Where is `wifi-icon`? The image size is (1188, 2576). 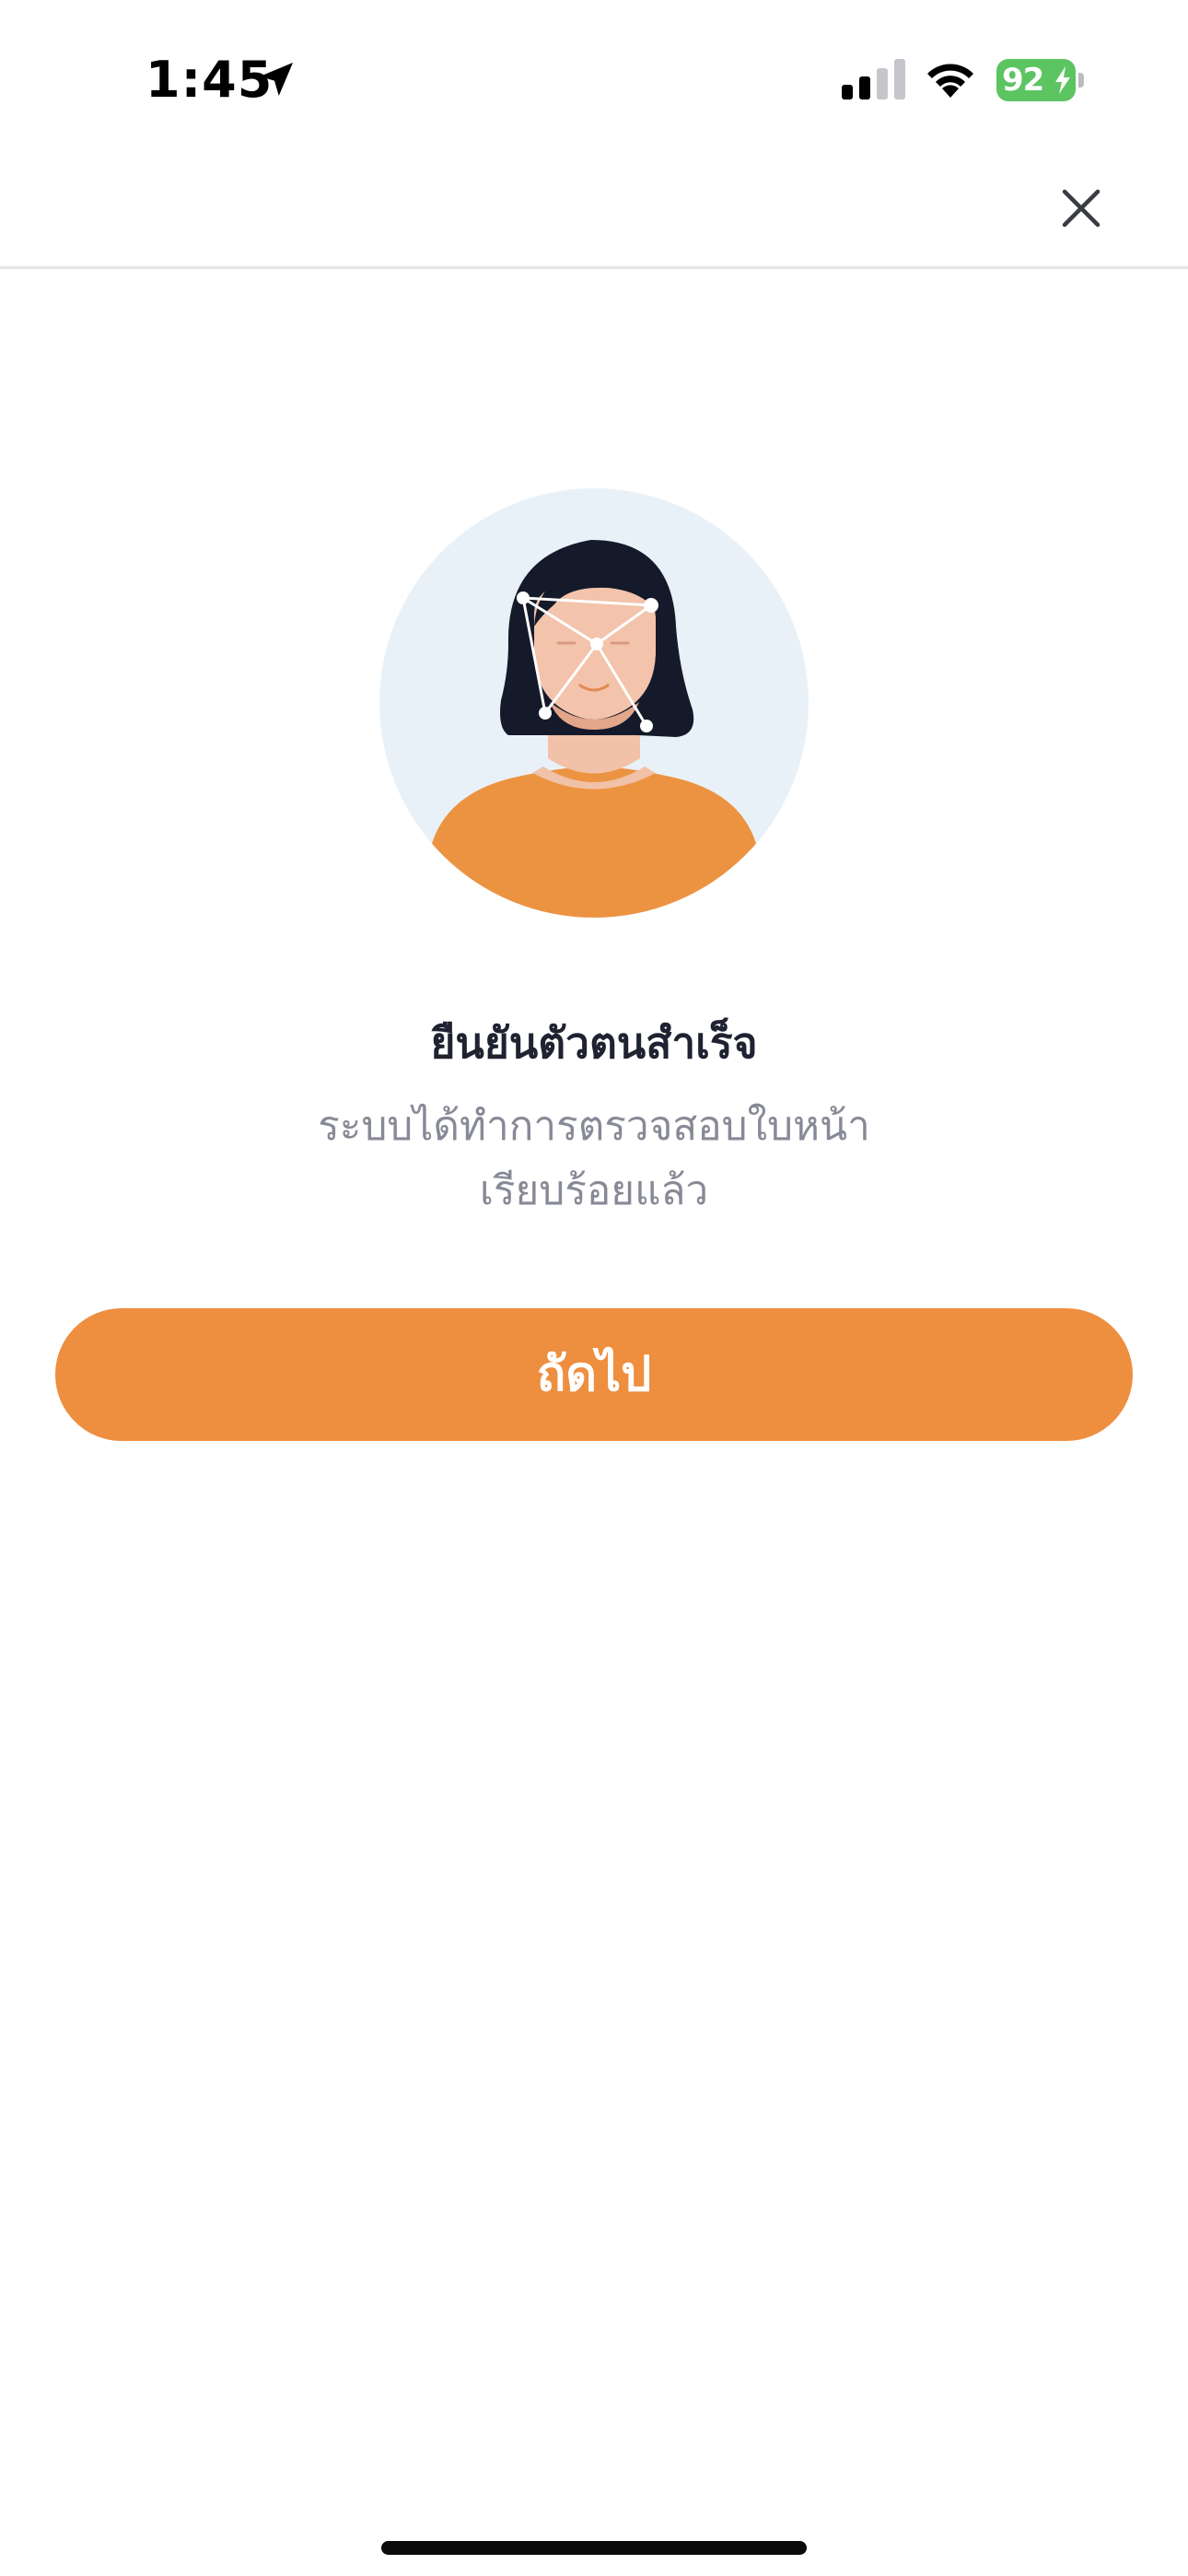 wifi-icon is located at coordinates (950, 81).